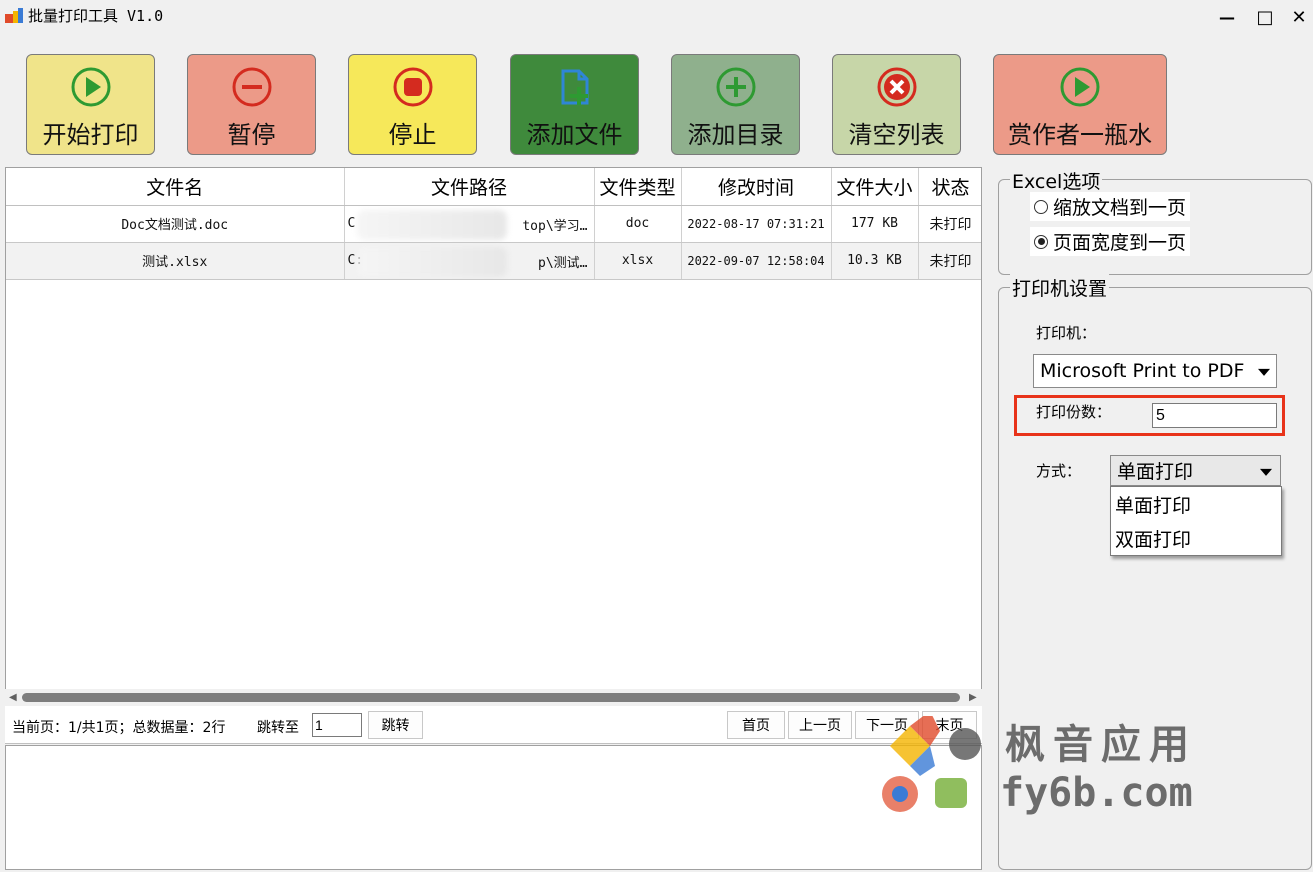  Describe the element at coordinates (756, 224) in the screenshot. I see `cell-modified: 2022-08-17 07:31:21` at that location.